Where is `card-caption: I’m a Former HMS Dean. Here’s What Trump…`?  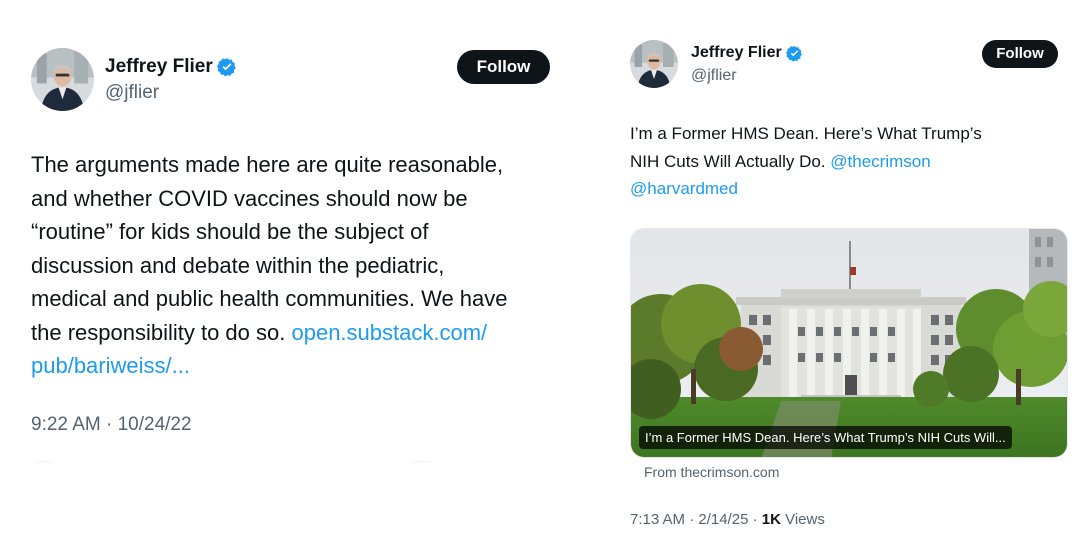
card-caption: I’m a Former HMS Dean. Here’s What Trump… is located at coordinates (825, 437).